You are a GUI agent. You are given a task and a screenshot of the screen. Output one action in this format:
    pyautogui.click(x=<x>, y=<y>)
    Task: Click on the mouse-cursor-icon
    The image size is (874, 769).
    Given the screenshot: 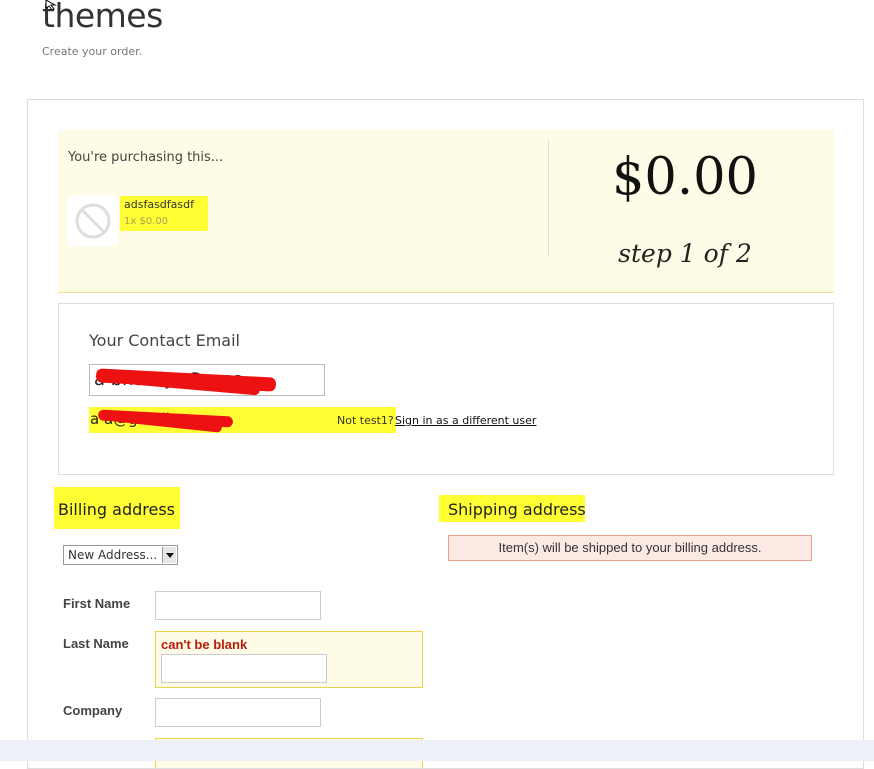 What is the action you would take?
    pyautogui.click(x=51, y=5)
    